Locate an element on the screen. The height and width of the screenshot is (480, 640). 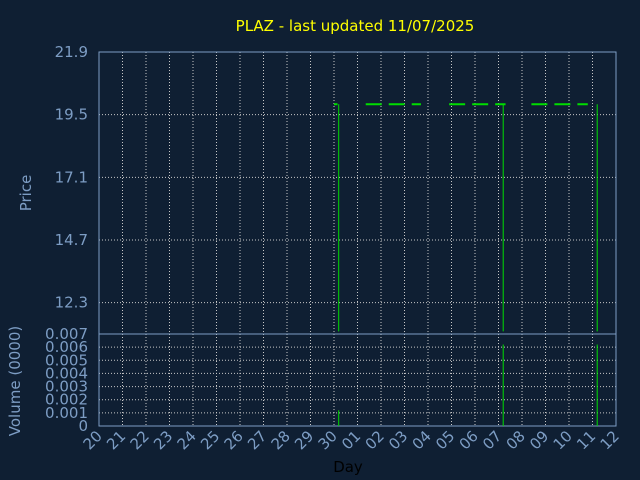
volume-series is located at coordinates (468, 385).